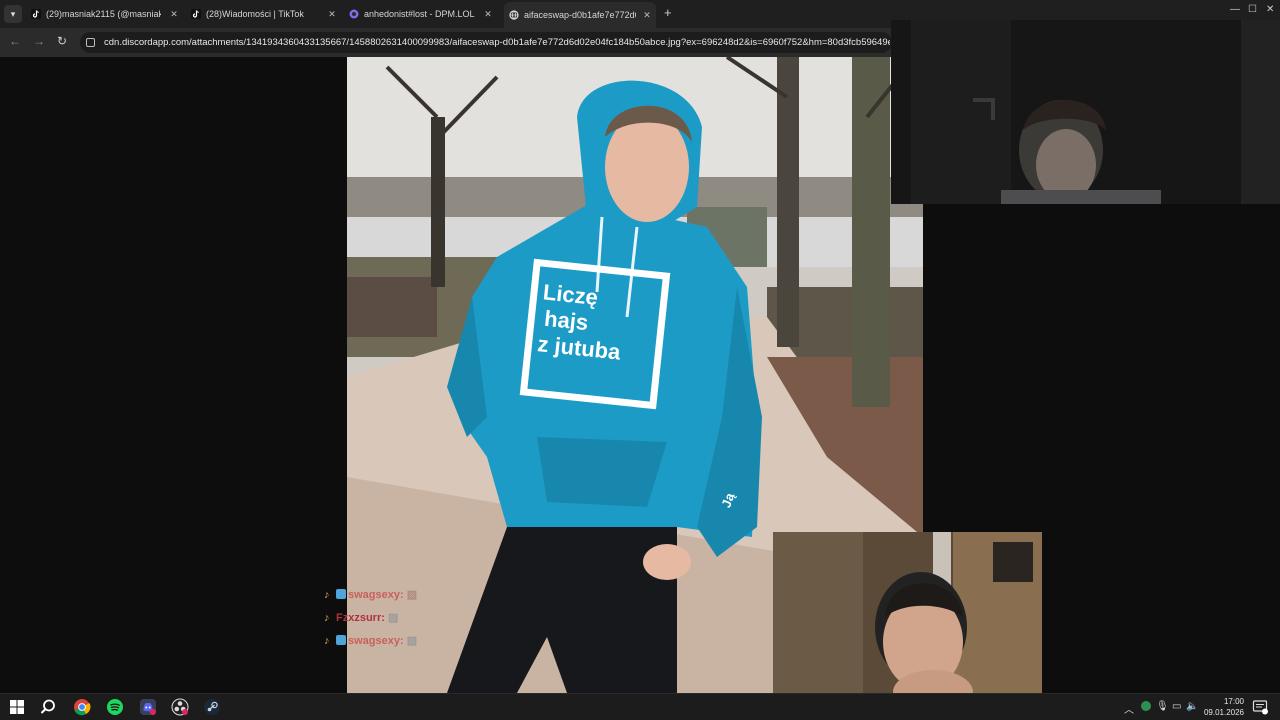 This screenshot has width=1280, height=720. What do you see at coordinates (354, 14) in the screenshot?
I see `dpm-icon` at bounding box center [354, 14].